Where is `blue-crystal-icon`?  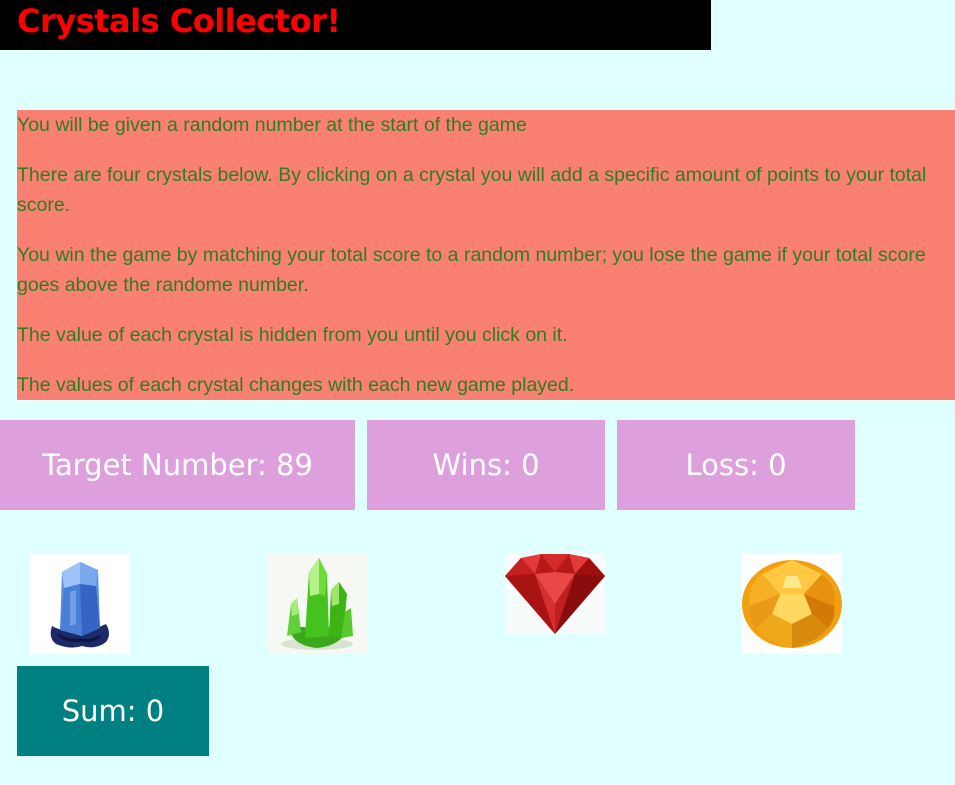
blue-crystal-icon is located at coordinates (80, 604).